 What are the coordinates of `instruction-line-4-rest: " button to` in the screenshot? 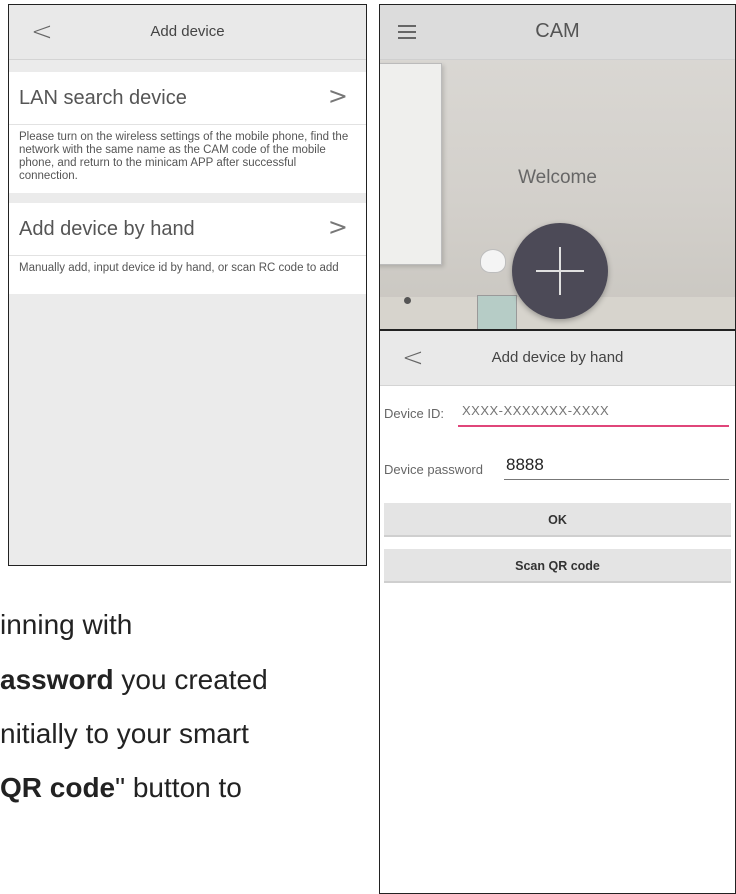 It's located at (178, 787).